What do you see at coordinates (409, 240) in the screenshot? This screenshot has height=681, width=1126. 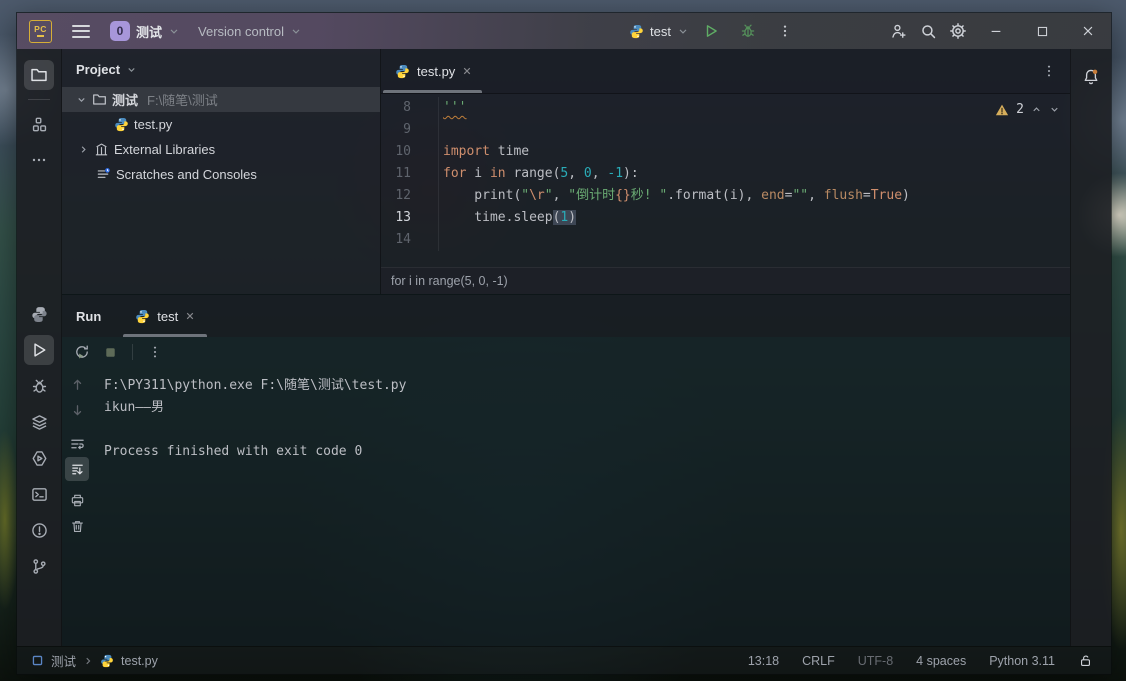 I see `line-number: 14` at bounding box center [409, 240].